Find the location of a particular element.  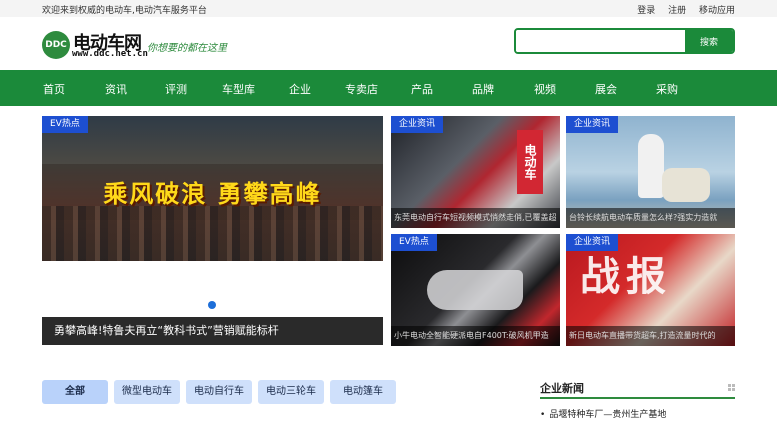

nav-item-home: 首页 is located at coordinates (54, 89).